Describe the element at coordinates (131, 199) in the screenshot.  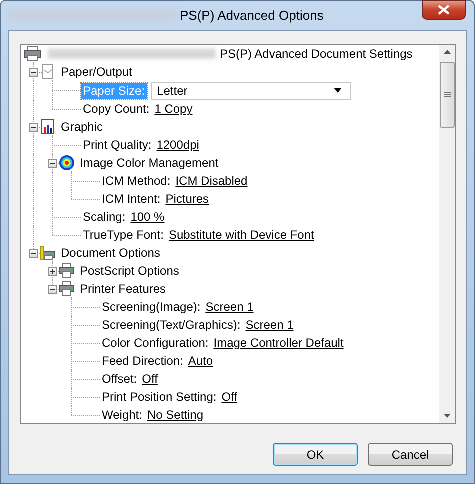
I see `setting-label: ICM Intent:` at that location.